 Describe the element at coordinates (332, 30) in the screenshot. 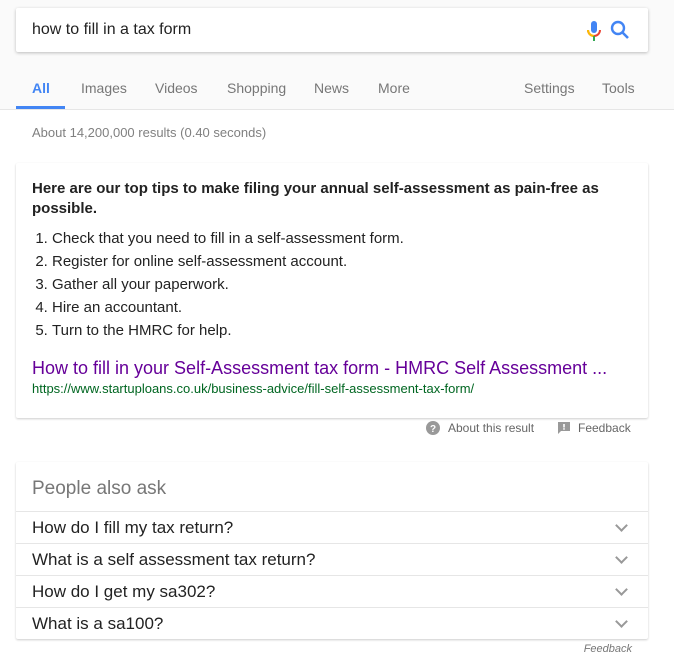

I see `search-box: how to fill in a tax form` at that location.